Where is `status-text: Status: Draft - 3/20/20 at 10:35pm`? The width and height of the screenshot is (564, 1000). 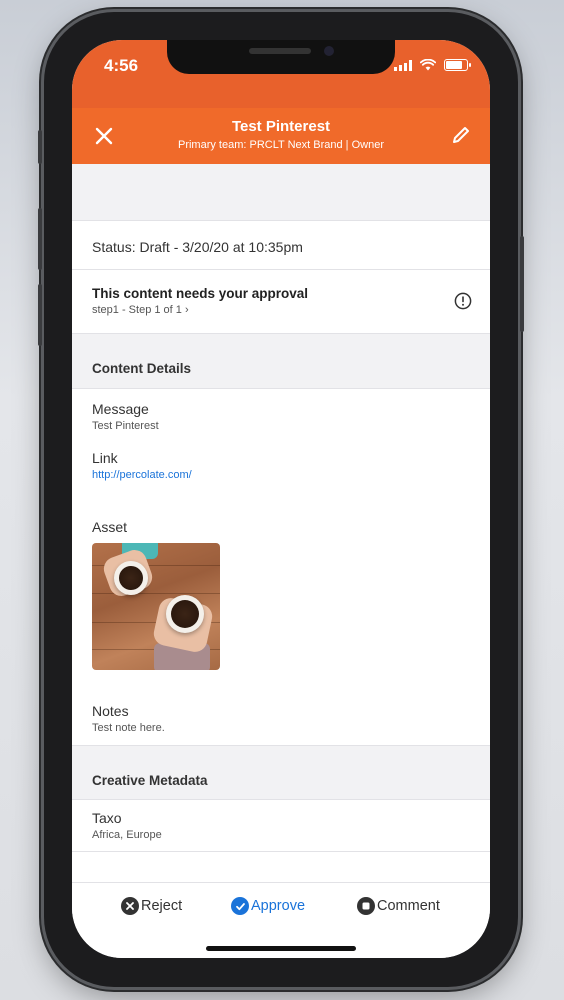 status-text: Status: Draft - 3/20/20 at 10:35pm is located at coordinates (281, 245).